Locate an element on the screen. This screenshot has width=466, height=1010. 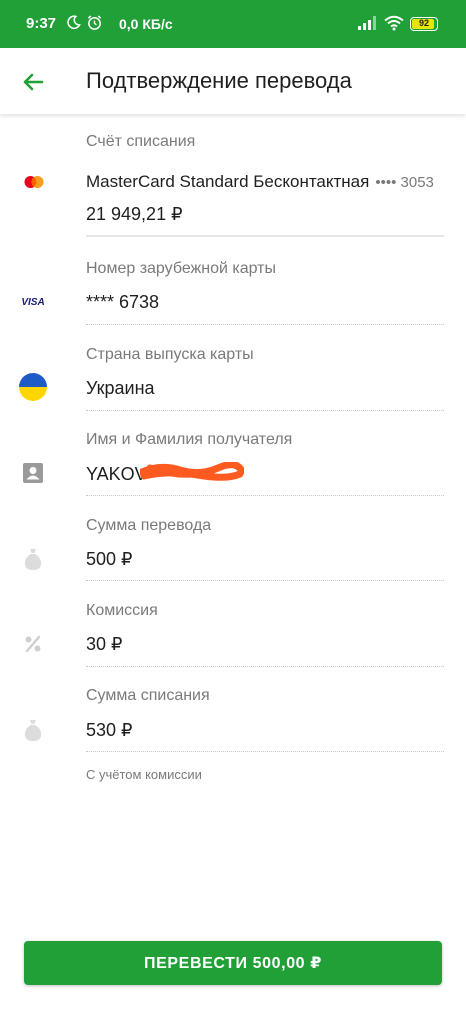
visa-icon: VISA is located at coordinates (32, 302).